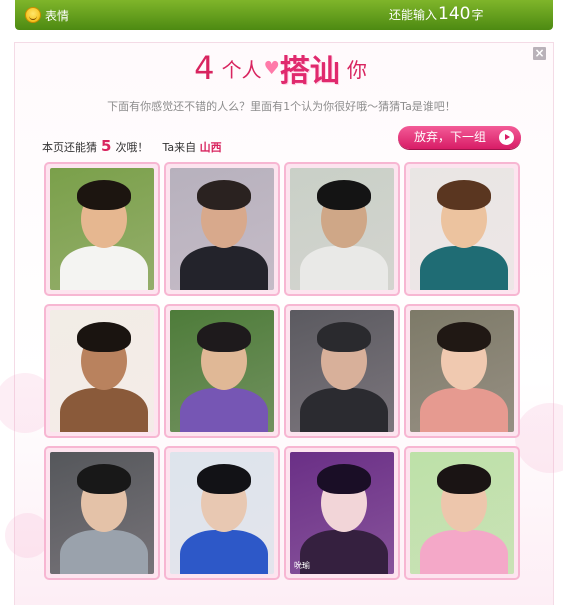  I want to click on guess-count: 5, so click(106, 146).